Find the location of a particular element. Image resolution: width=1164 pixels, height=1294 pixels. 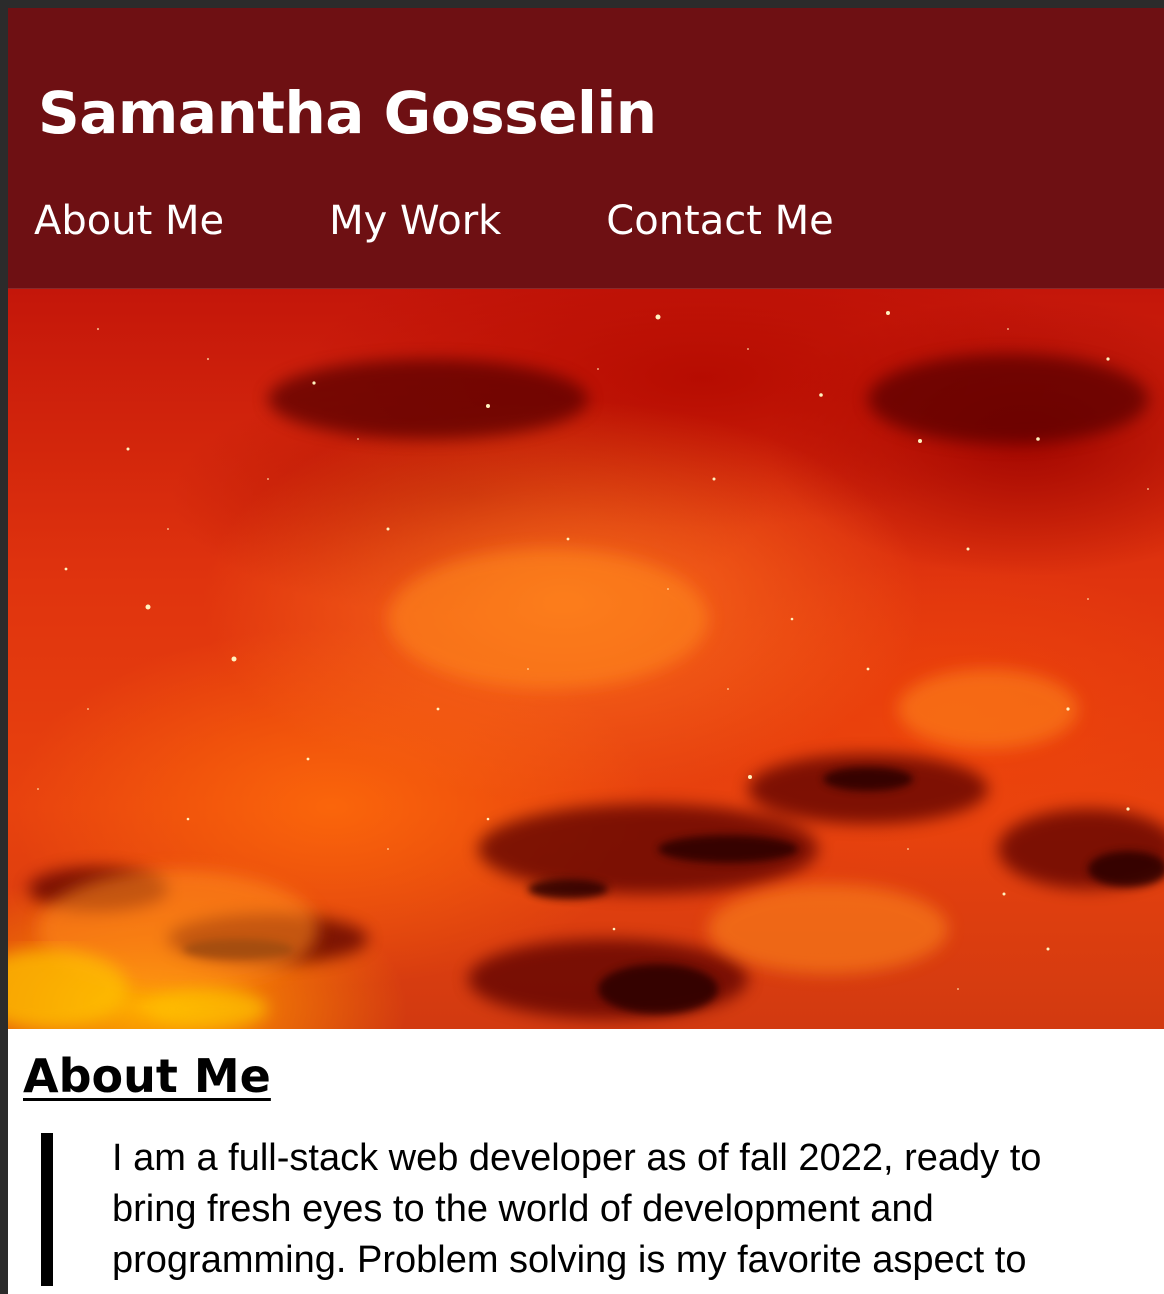

main-nav: About Me My Work Contact Me is located at coordinates (434, 221).